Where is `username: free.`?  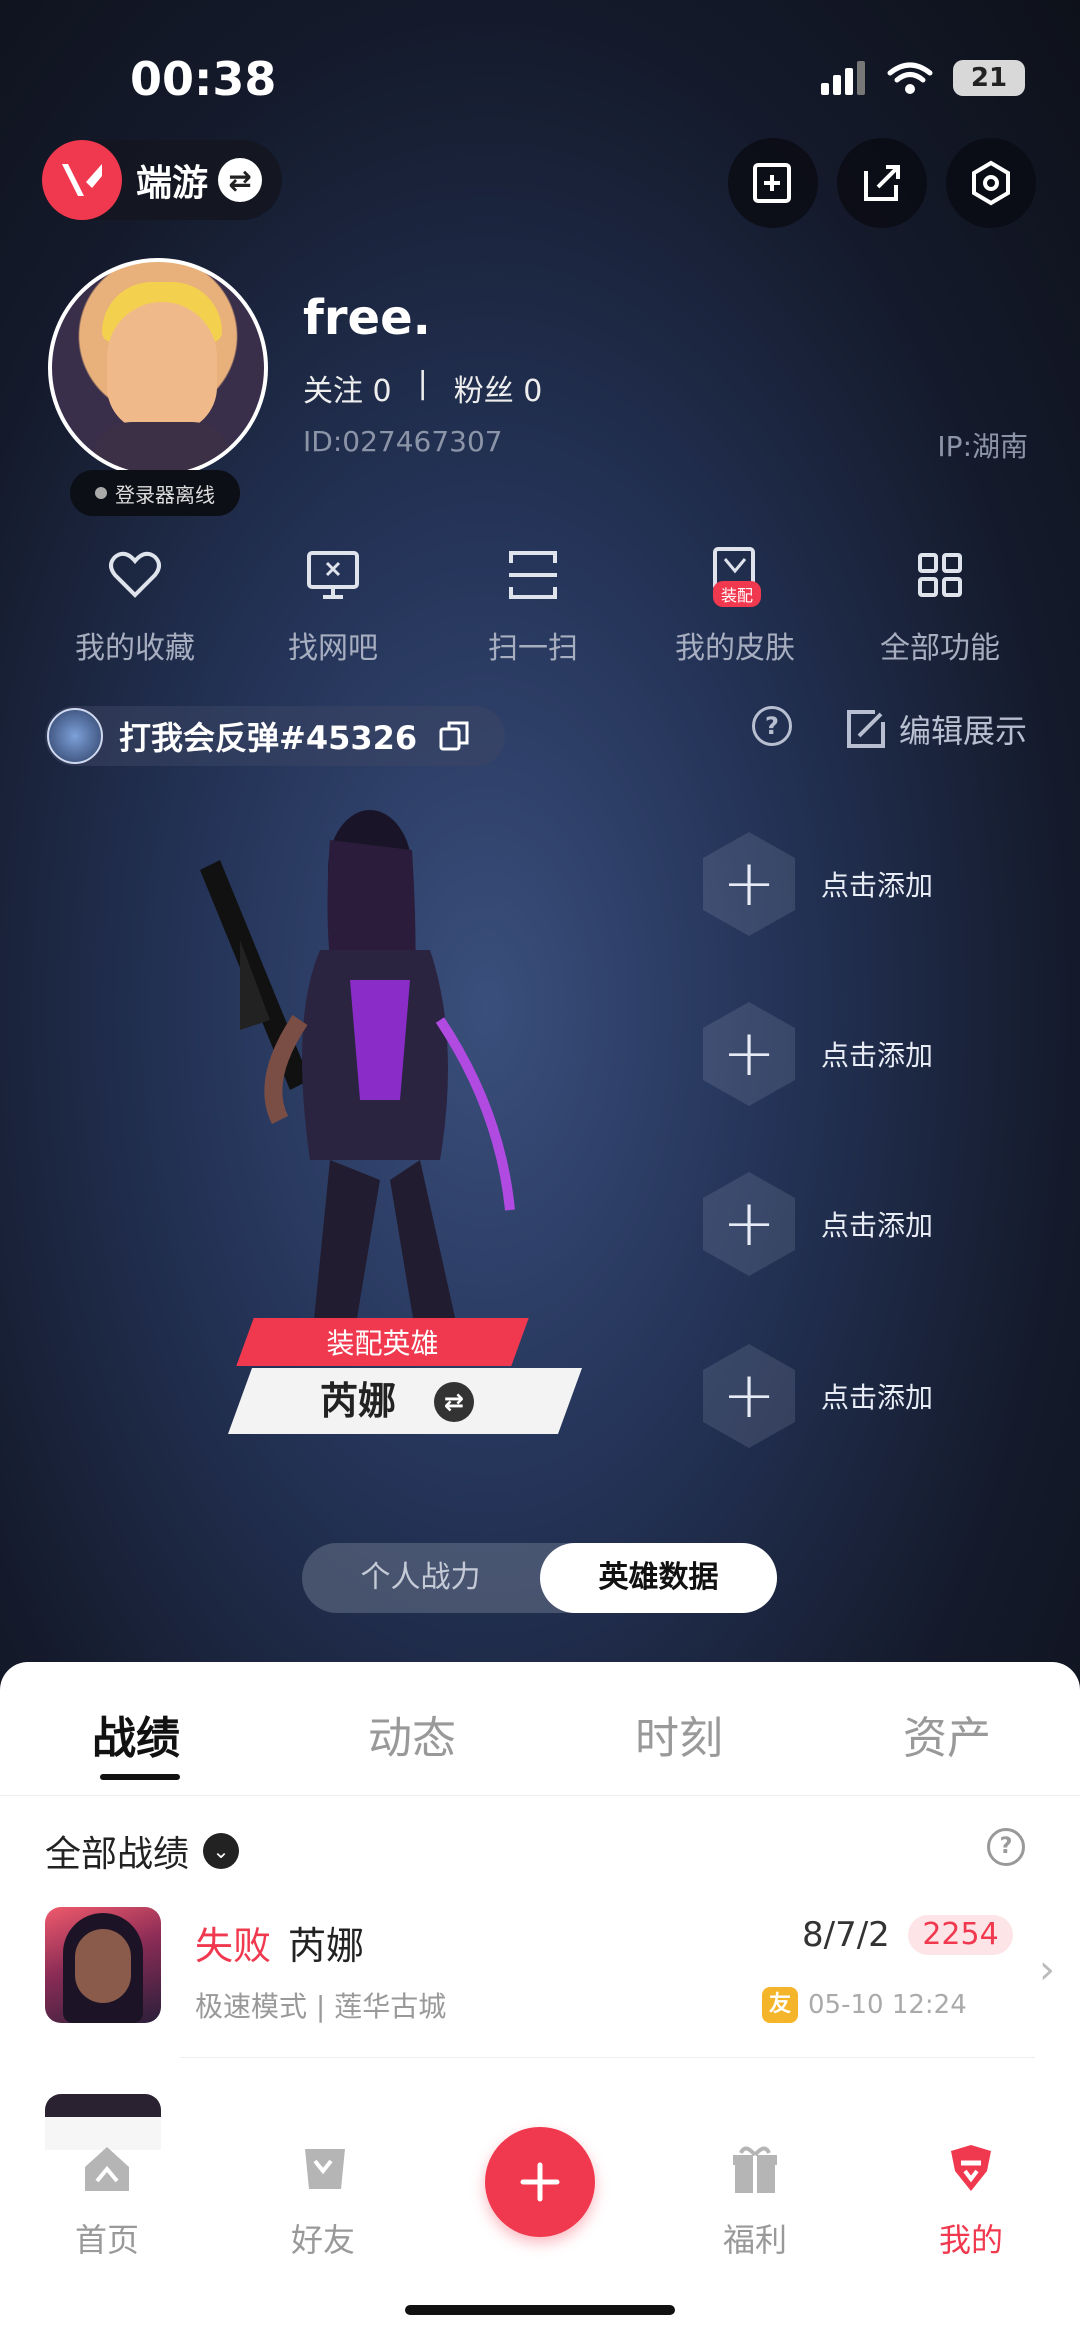
username: free. is located at coordinates (367, 318).